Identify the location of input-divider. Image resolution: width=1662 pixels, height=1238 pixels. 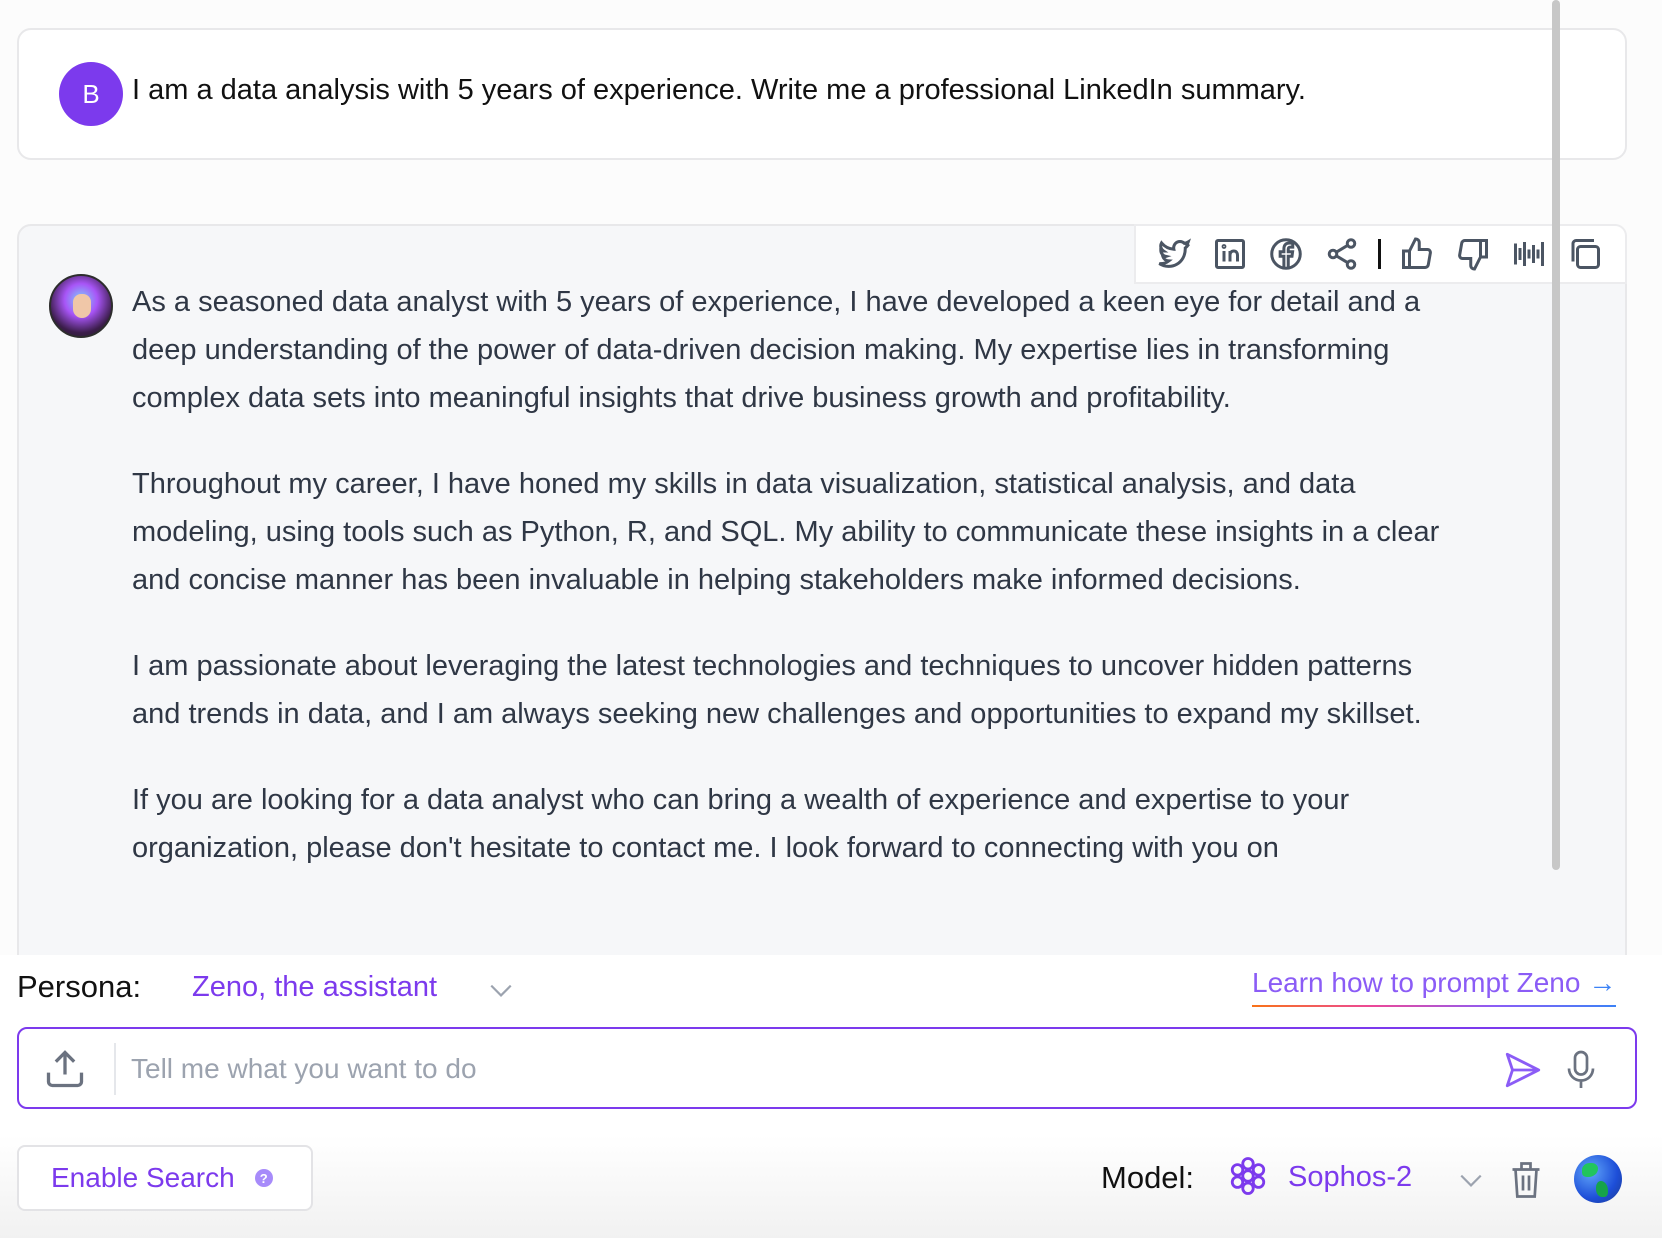
(115, 1069).